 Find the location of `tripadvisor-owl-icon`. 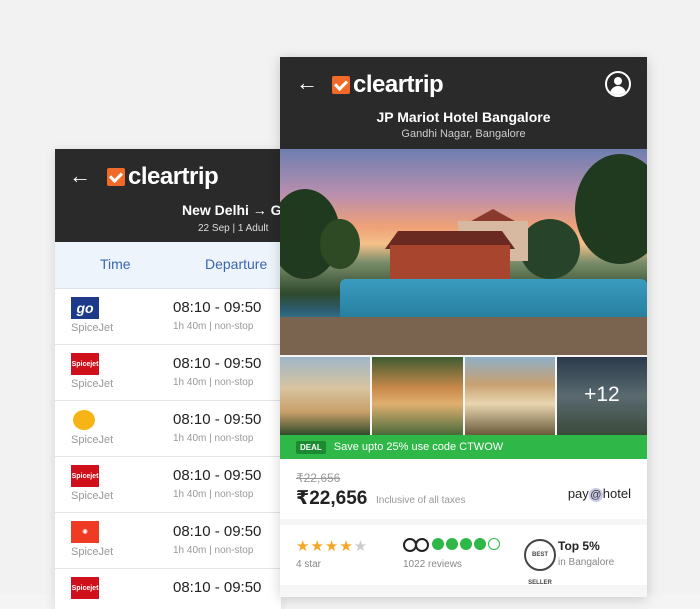

tripadvisor-owl-icon is located at coordinates (416, 545).